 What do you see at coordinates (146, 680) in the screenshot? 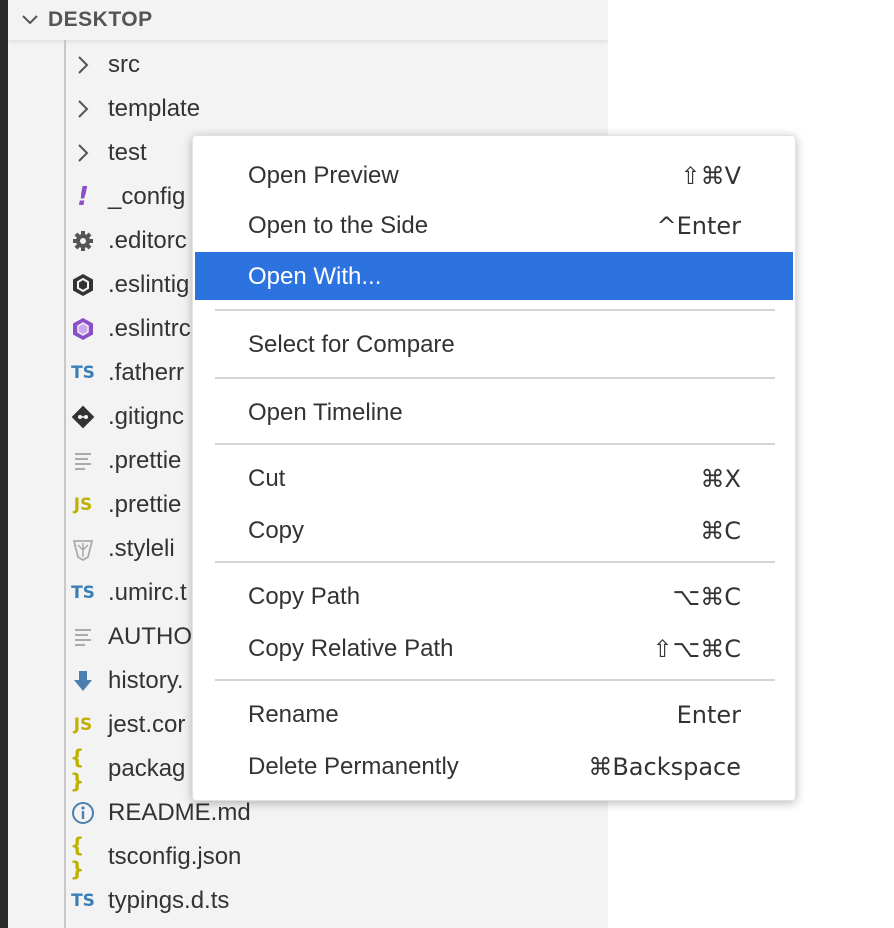
I see `tree-item-label: history.` at bounding box center [146, 680].